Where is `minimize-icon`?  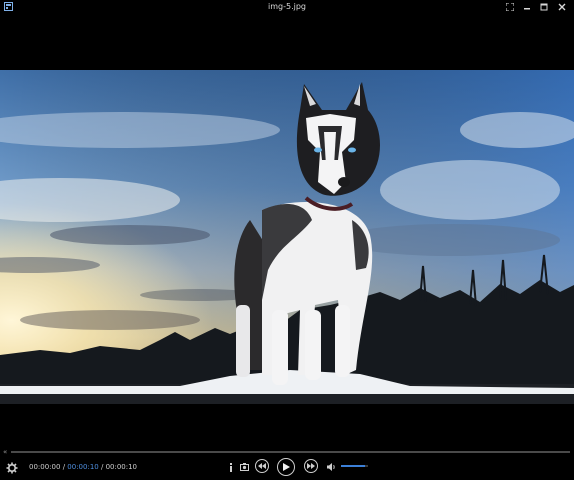 minimize-icon is located at coordinates (527, 8).